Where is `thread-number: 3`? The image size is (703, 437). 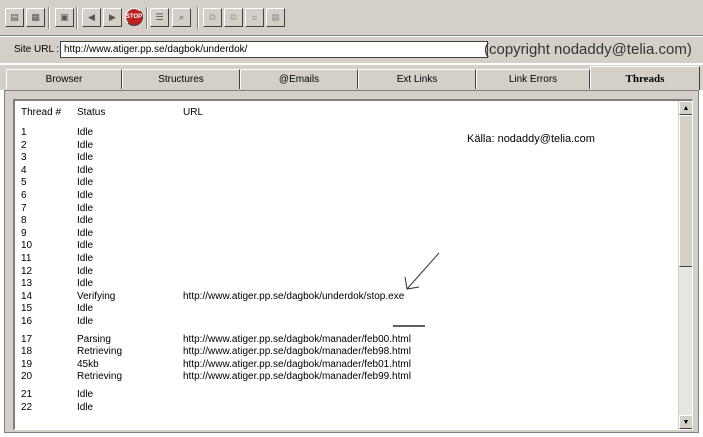 thread-number: 3 is located at coordinates (24, 158).